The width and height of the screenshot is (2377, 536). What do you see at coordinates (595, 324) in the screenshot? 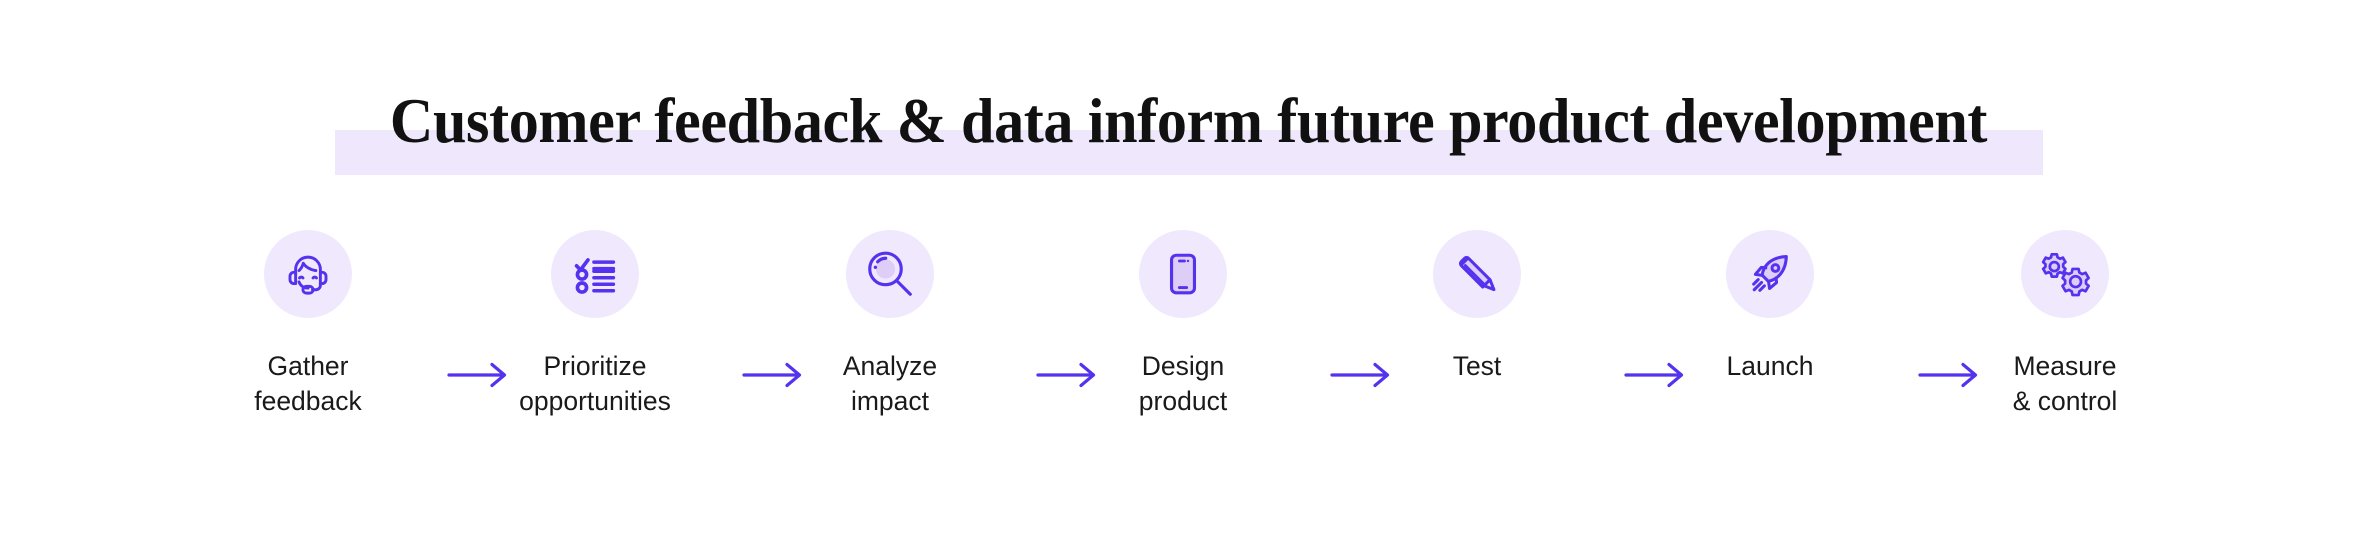
I see `flow-step-prioritize-opportunities: Prioritize opportunities` at bounding box center [595, 324].